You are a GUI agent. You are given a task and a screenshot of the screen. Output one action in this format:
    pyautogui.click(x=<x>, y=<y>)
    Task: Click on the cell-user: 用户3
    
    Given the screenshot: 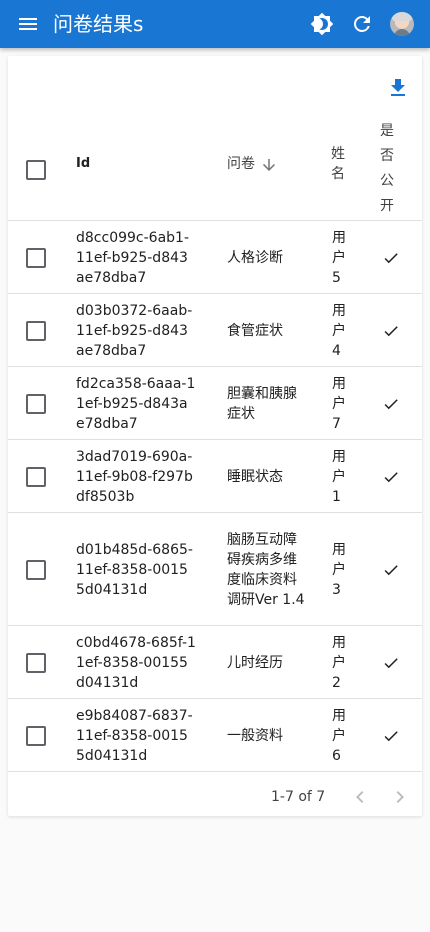 What is the action you would take?
    pyautogui.click(x=339, y=569)
    